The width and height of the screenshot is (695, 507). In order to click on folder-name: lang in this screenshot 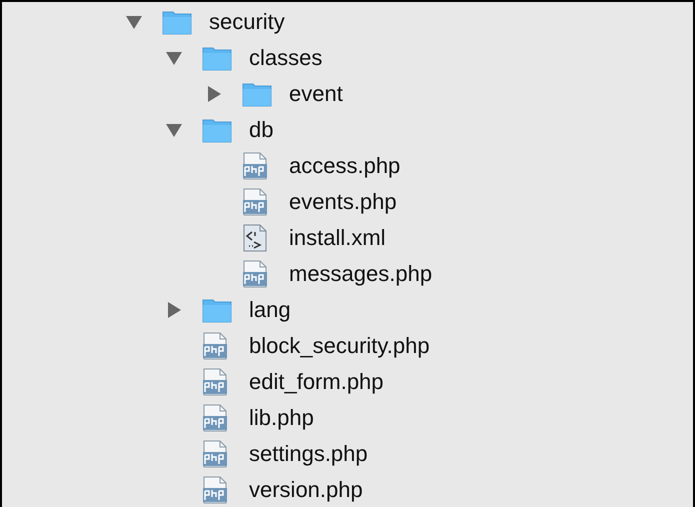, I will do `click(270, 310)`.